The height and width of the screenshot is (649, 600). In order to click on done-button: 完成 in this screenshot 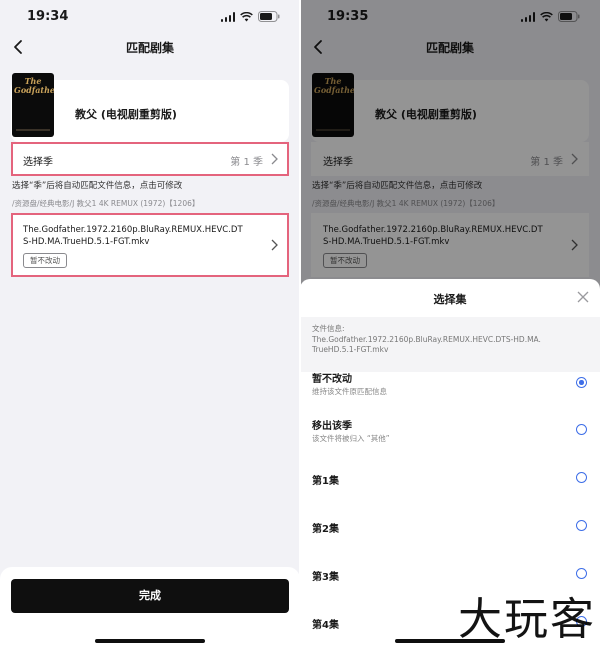, I will do `click(150, 596)`.